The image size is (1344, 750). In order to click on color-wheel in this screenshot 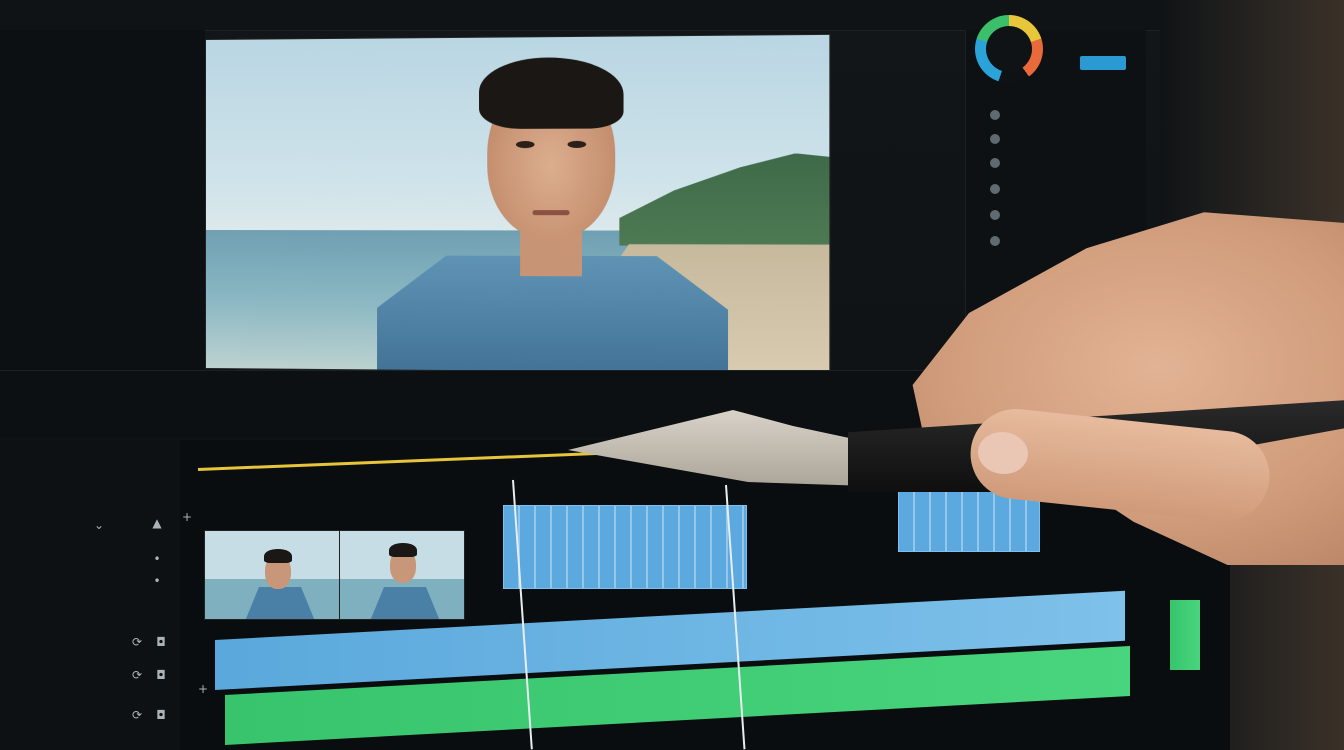, I will do `click(1009, 49)`.